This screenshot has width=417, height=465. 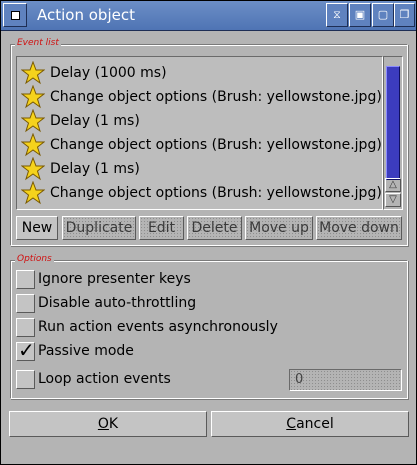 I want to click on list-item: Delay (1000 ms), so click(x=94, y=73).